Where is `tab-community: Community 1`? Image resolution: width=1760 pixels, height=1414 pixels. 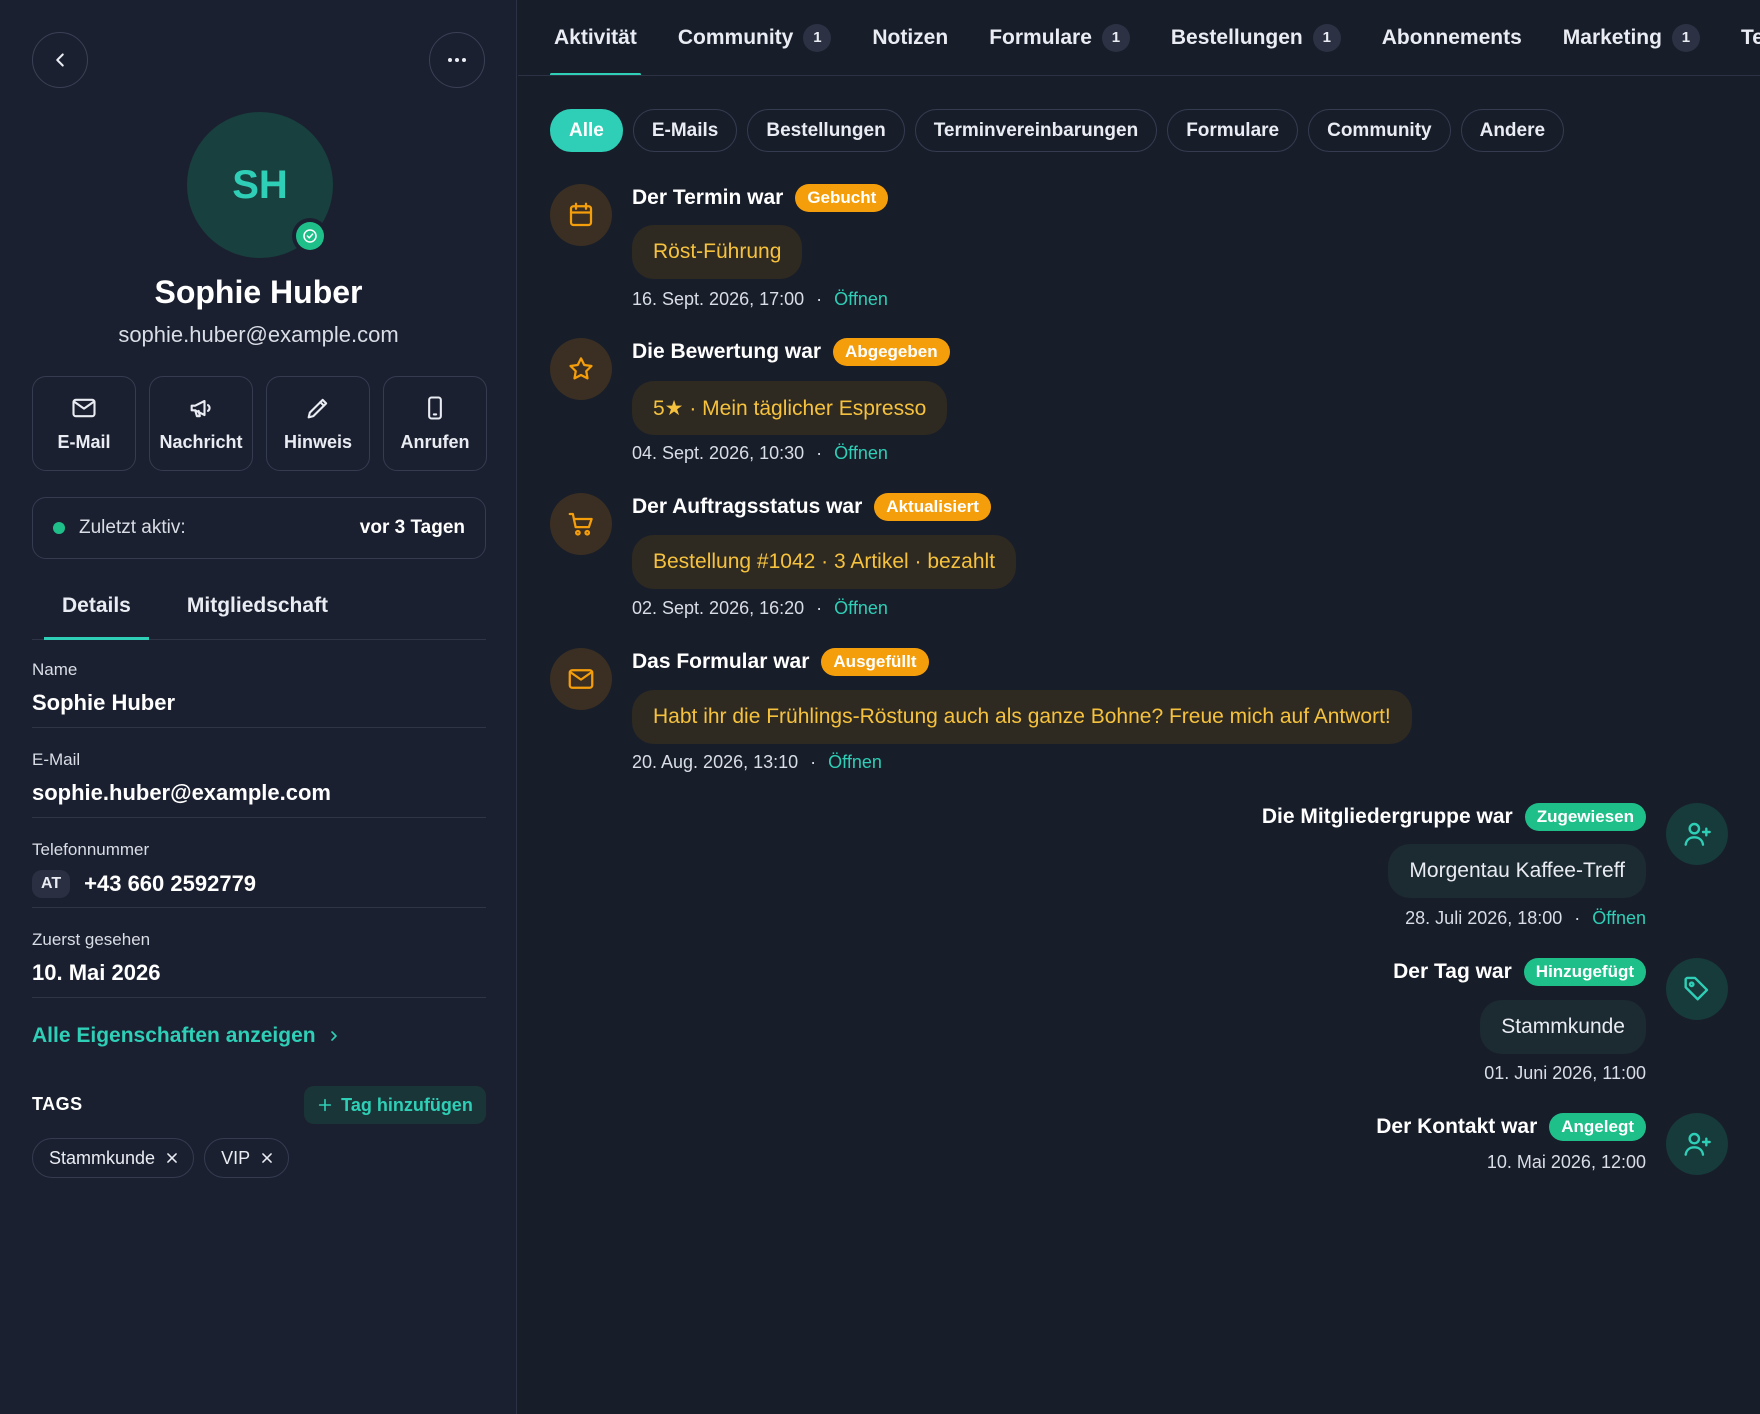 tab-community: Community 1 is located at coordinates (754, 37).